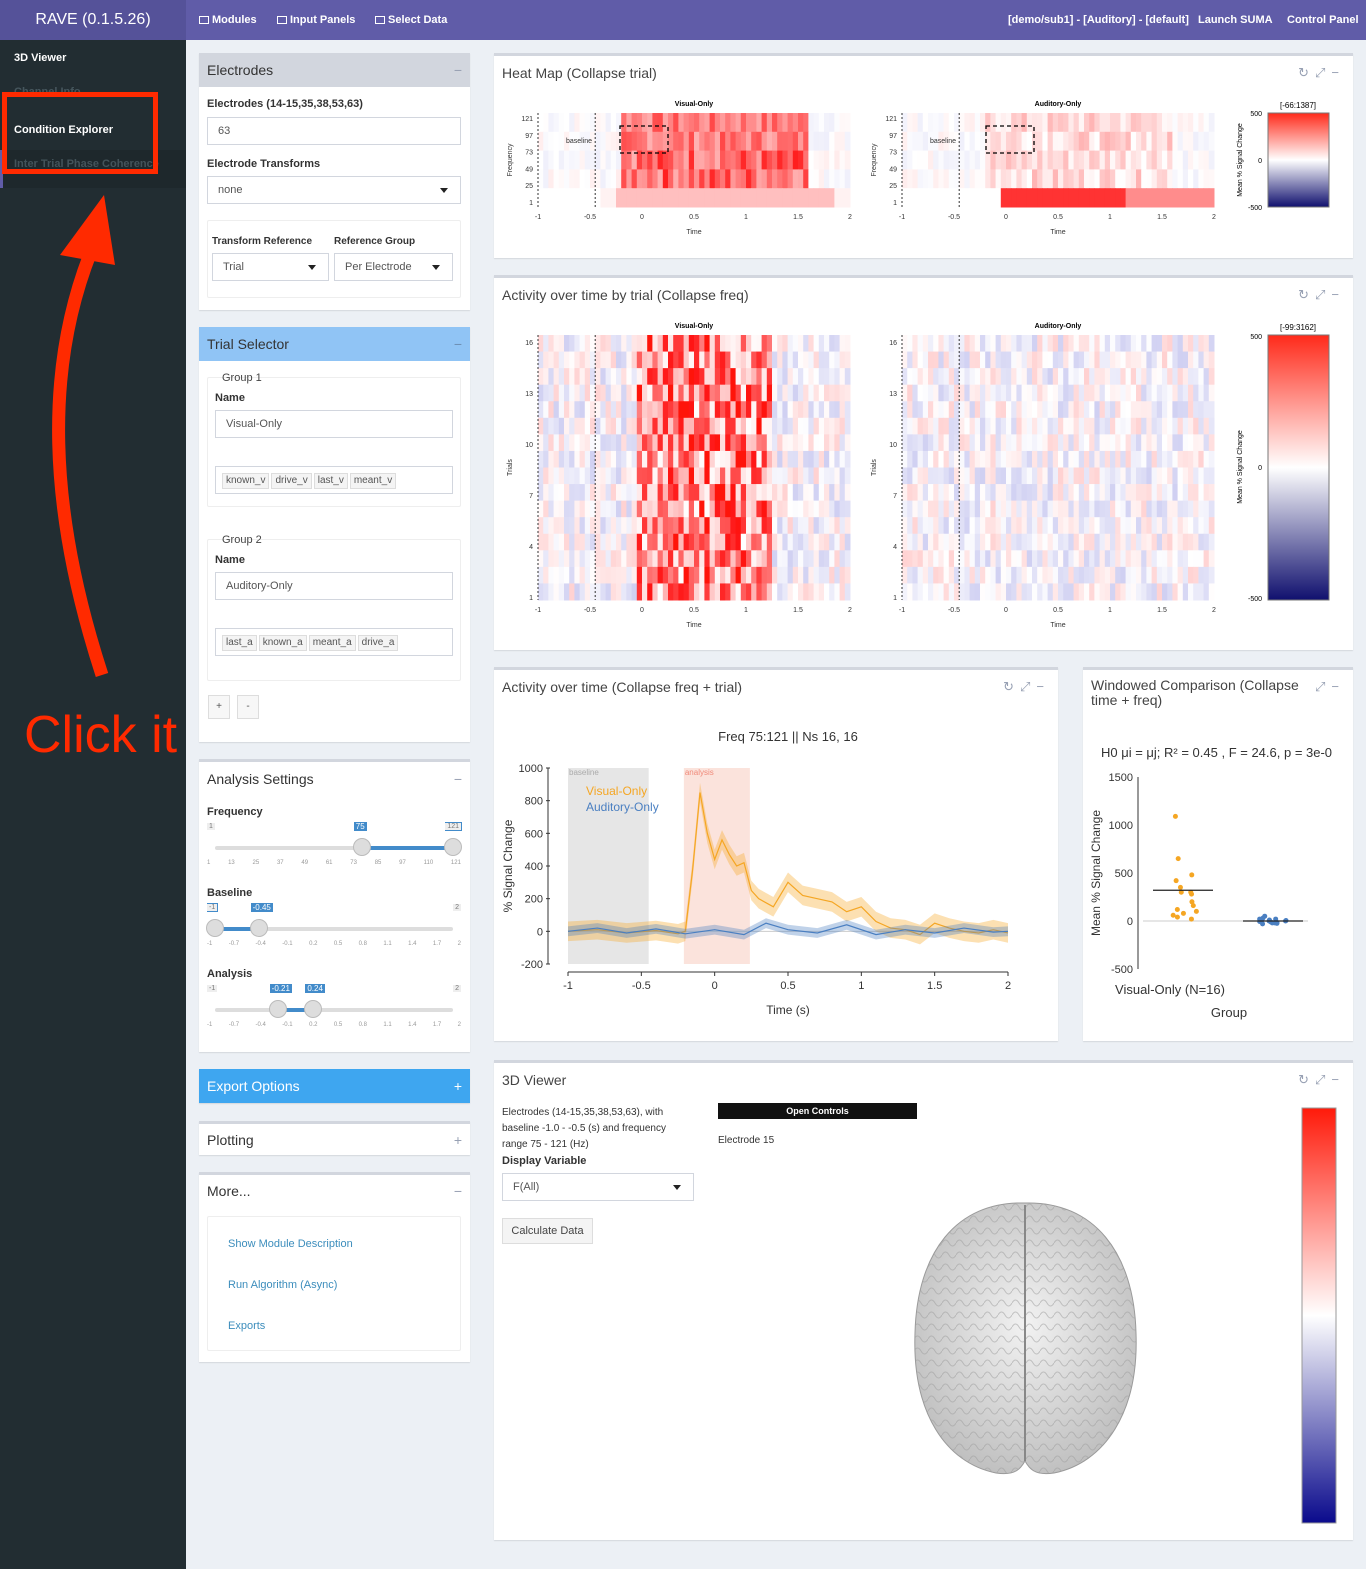 This screenshot has width=1366, height=1569. Describe the element at coordinates (330, 481) in the screenshot. I see `condition-chip: last_v` at that location.